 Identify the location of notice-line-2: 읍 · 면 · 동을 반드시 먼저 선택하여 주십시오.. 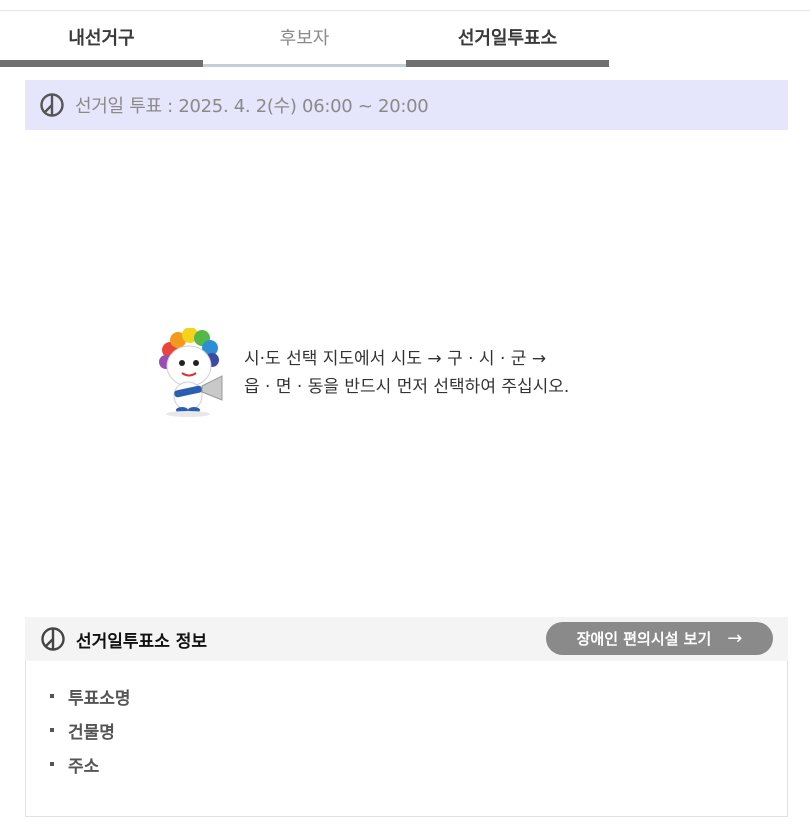
(407, 387).